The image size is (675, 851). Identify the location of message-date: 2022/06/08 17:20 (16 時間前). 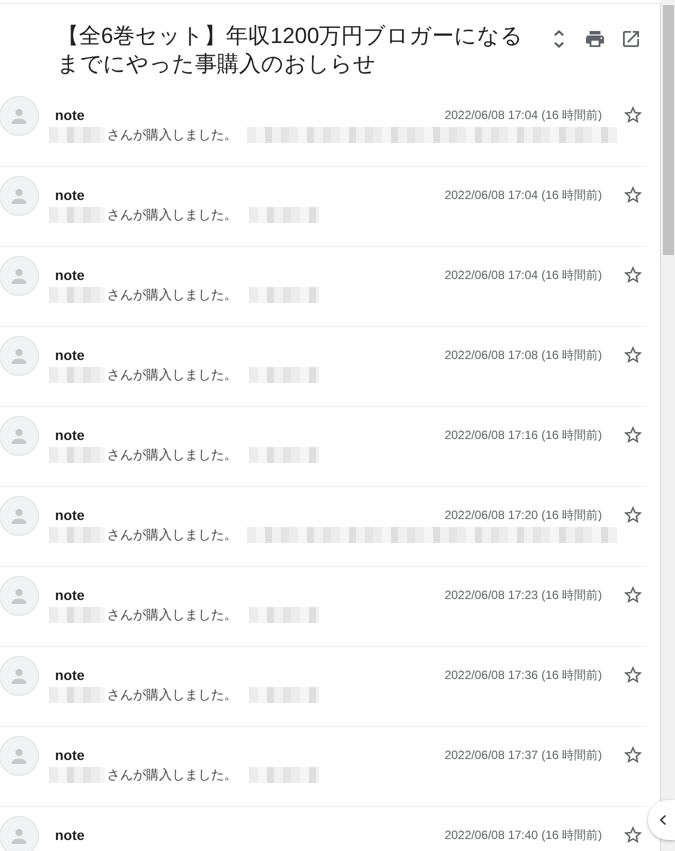
(523, 515).